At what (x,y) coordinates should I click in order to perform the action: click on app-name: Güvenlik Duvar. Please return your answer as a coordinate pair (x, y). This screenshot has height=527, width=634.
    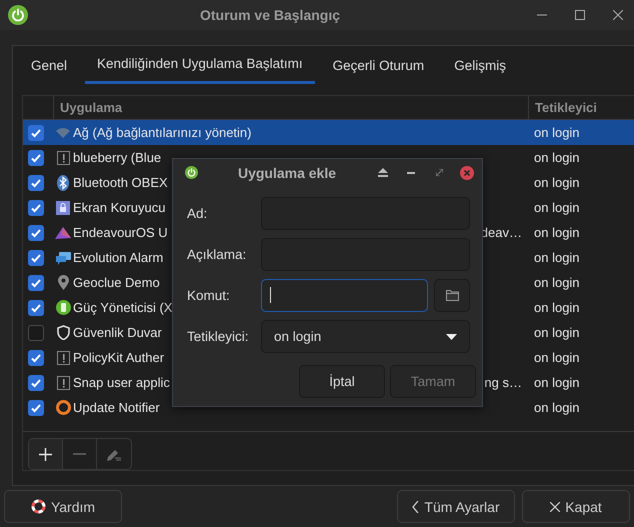
    Looking at the image, I should click on (117, 332).